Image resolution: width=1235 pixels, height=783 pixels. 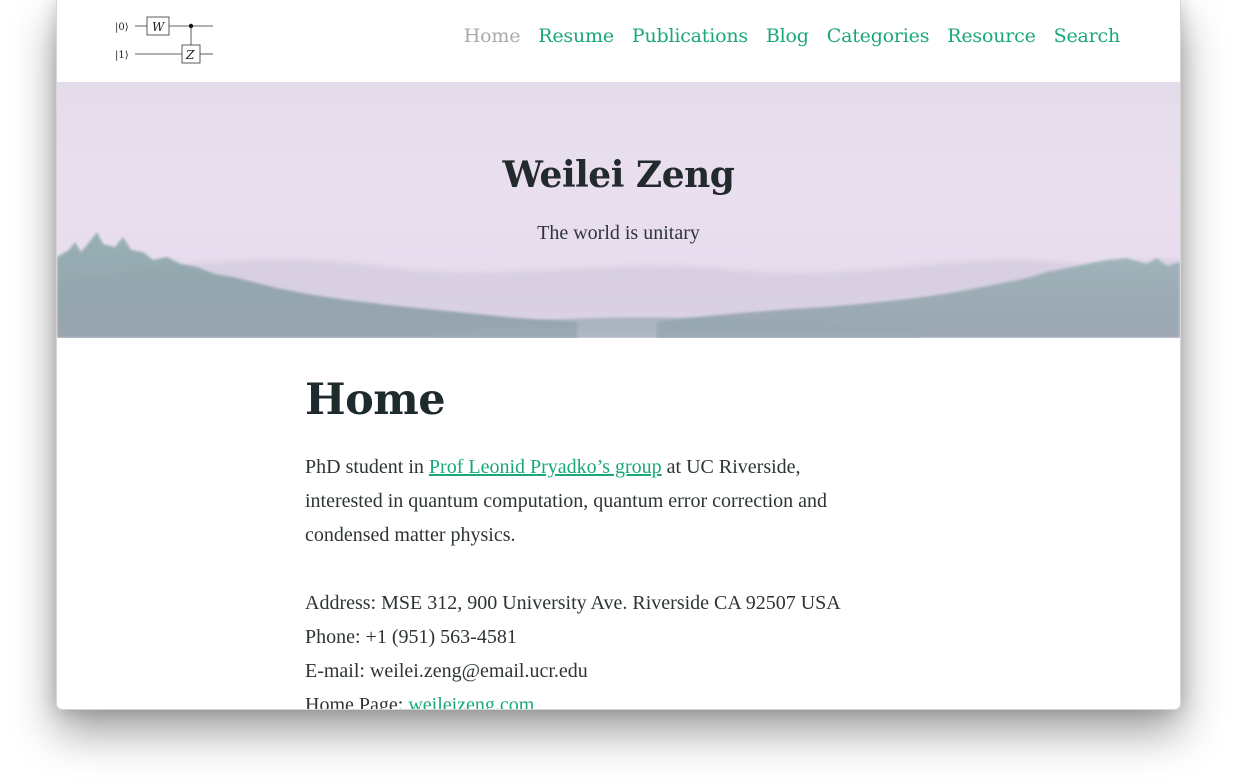 I want to click on intro-prefix: PhD student in, so click(x=367, y=467).